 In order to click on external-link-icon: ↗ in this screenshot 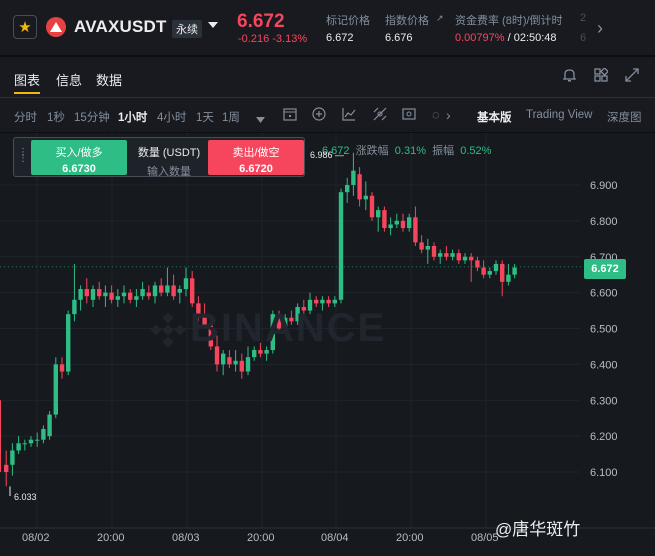, I will do `click(440, 18)`.